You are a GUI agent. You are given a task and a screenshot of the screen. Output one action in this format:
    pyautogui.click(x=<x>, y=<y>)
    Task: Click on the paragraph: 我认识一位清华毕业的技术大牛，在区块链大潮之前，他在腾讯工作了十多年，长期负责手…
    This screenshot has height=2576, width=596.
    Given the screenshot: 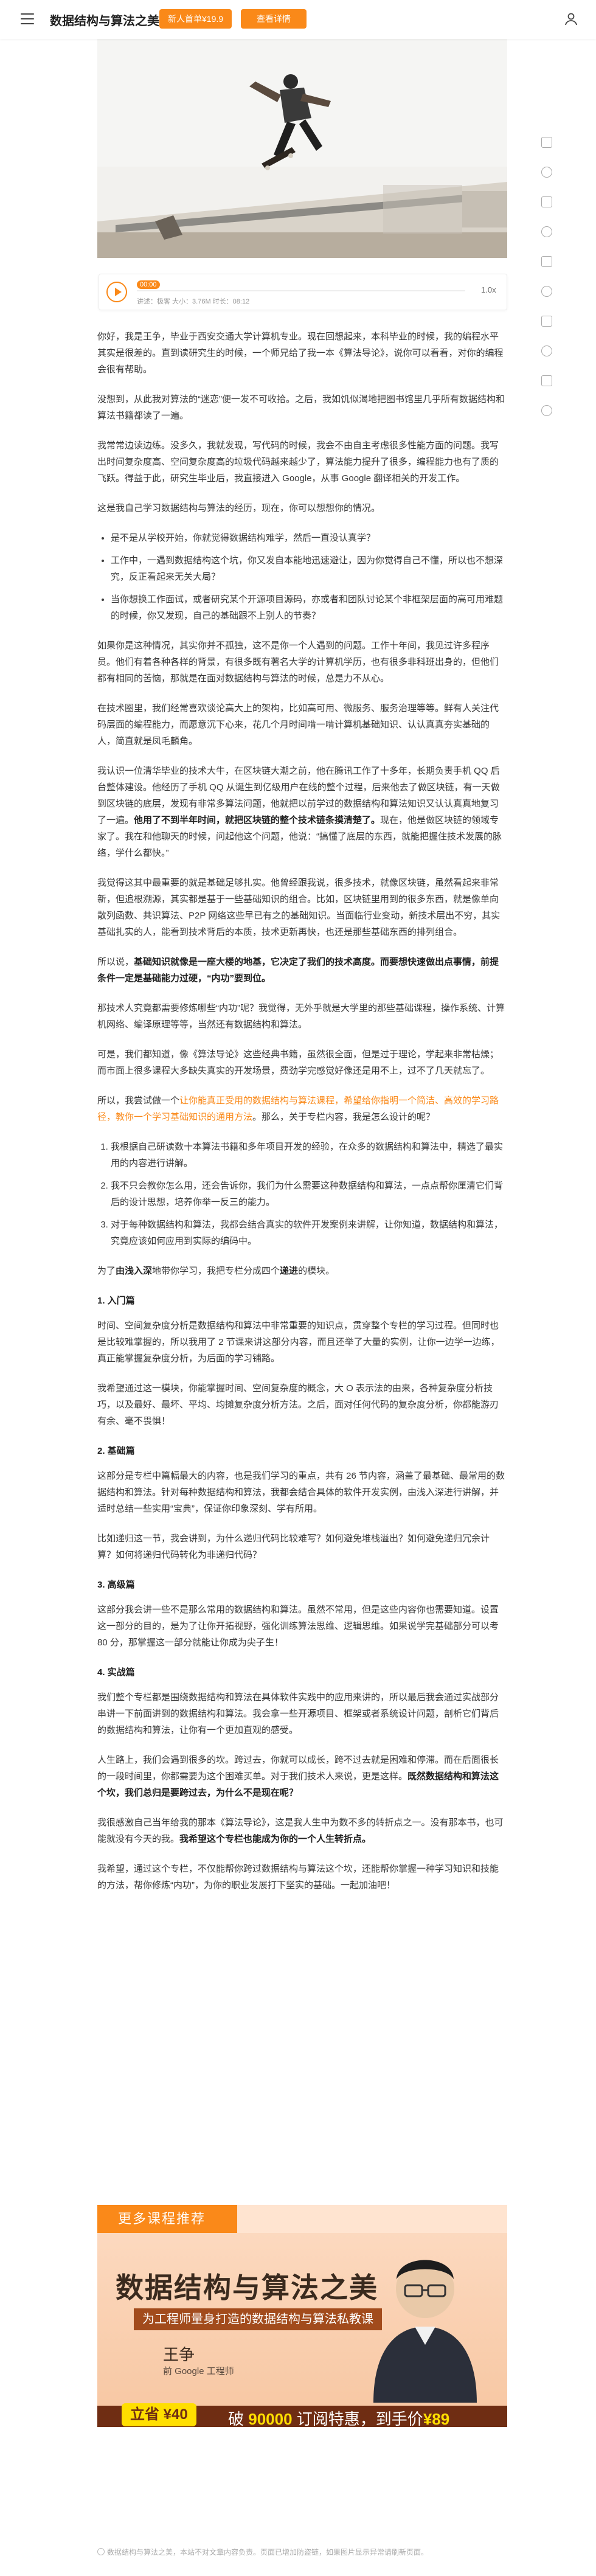 What is the action you would take?
    pyautogui.click(x=302, y=812)
    